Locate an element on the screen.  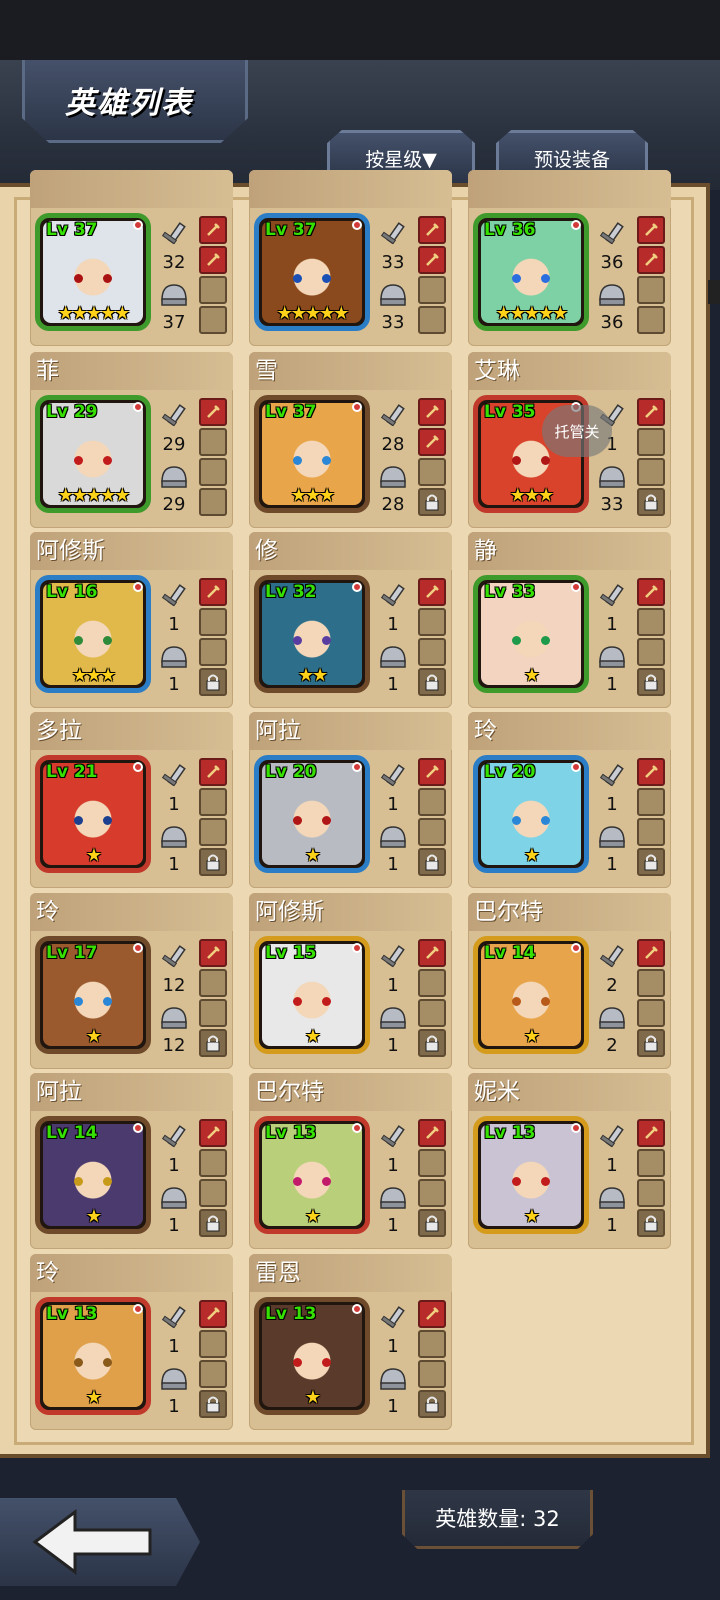
hero-card: Lv 37 ★★★★★ 33 33 is located at coordinates (350, 258).